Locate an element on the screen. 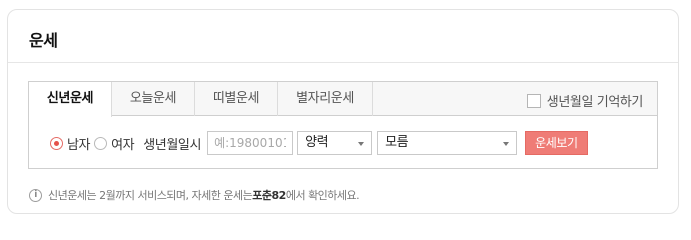 This screenshot has width=691, height=240. info-icon: i is located at coordinates (35, 195).